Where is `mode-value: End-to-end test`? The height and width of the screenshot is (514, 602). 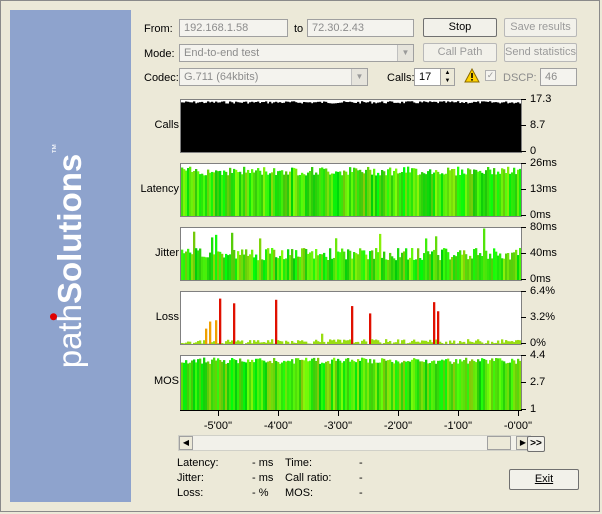 mode-value: End-to-end test is located at coordinates (222, 53).